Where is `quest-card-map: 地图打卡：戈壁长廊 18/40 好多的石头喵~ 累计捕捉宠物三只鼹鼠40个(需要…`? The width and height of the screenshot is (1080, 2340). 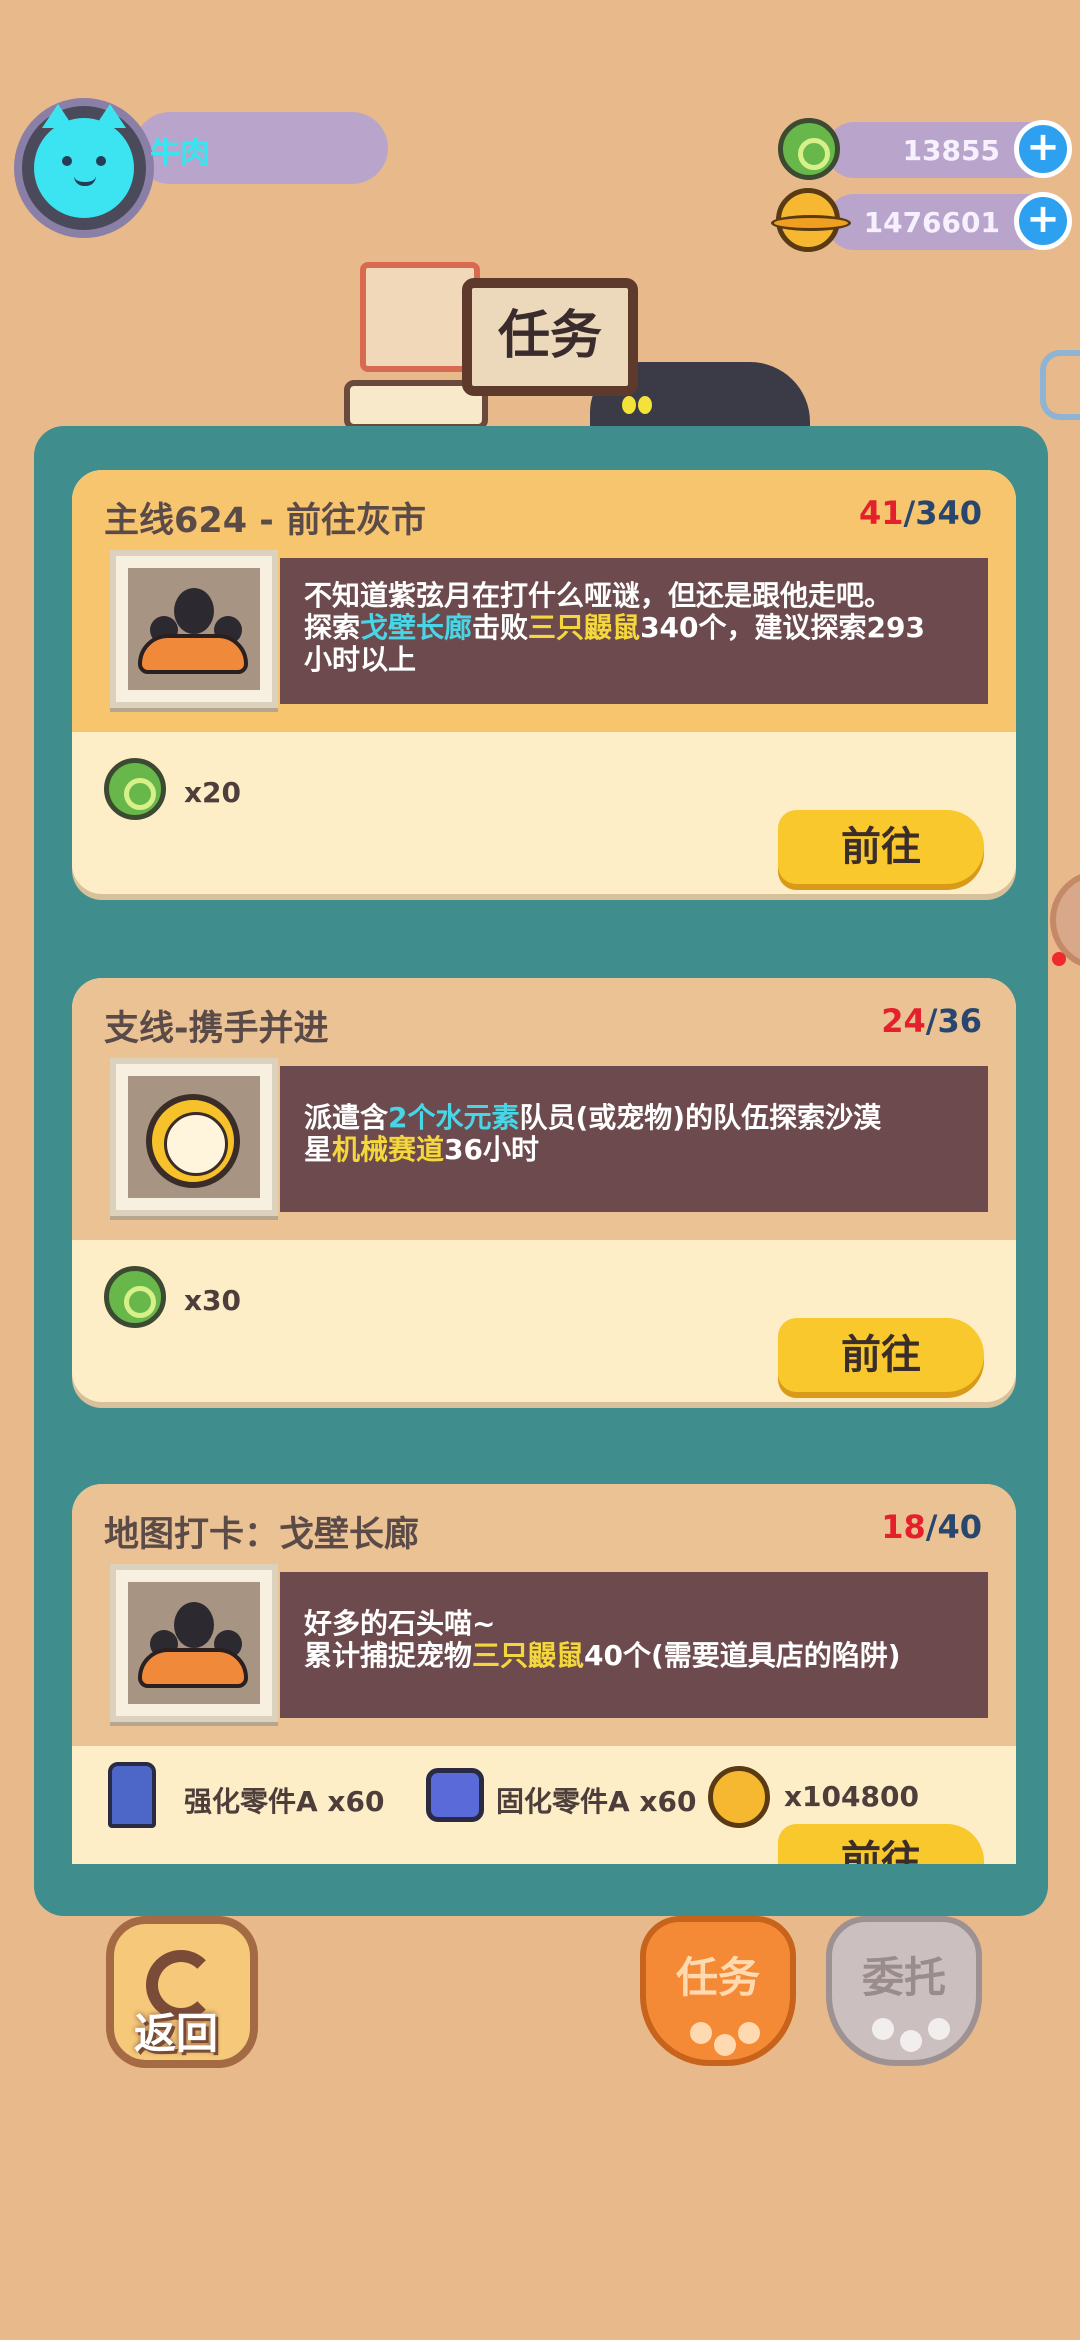
quest-card-map: 地图打卡：戈壁长廊 18/40 好多的石头喵~ 累计捕捉宠物三只鼹鼠40个(需要… is located at coordinates (544, 1674).